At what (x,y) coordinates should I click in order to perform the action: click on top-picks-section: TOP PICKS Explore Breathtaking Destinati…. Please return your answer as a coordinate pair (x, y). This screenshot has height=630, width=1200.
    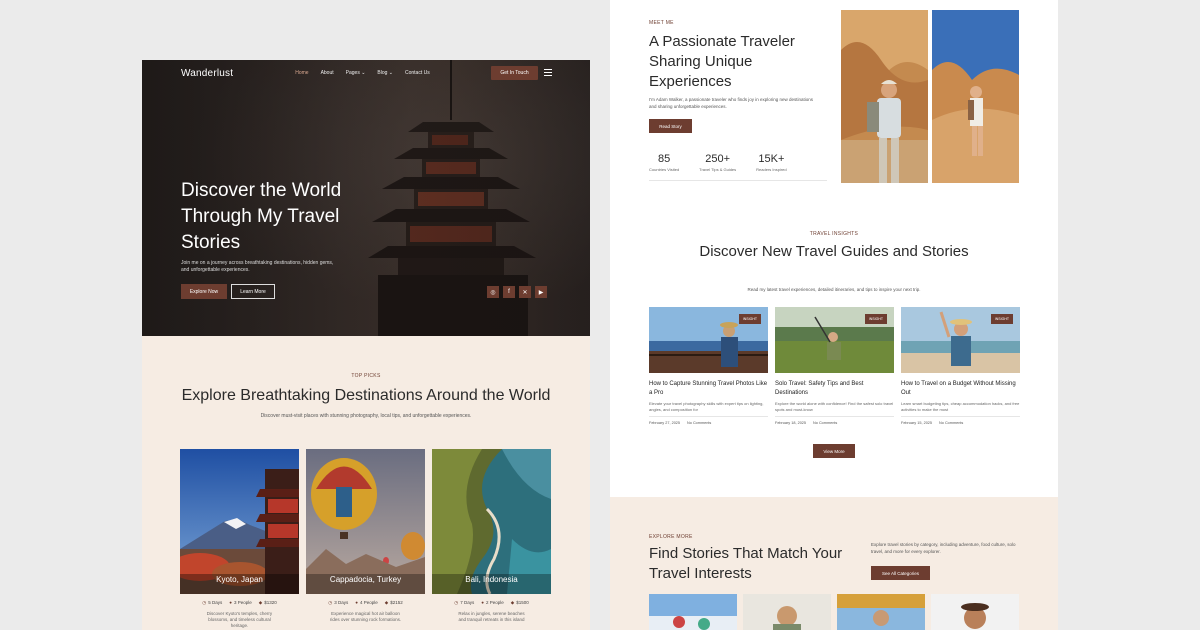
    Looking at the image, I should click on (366, 377).